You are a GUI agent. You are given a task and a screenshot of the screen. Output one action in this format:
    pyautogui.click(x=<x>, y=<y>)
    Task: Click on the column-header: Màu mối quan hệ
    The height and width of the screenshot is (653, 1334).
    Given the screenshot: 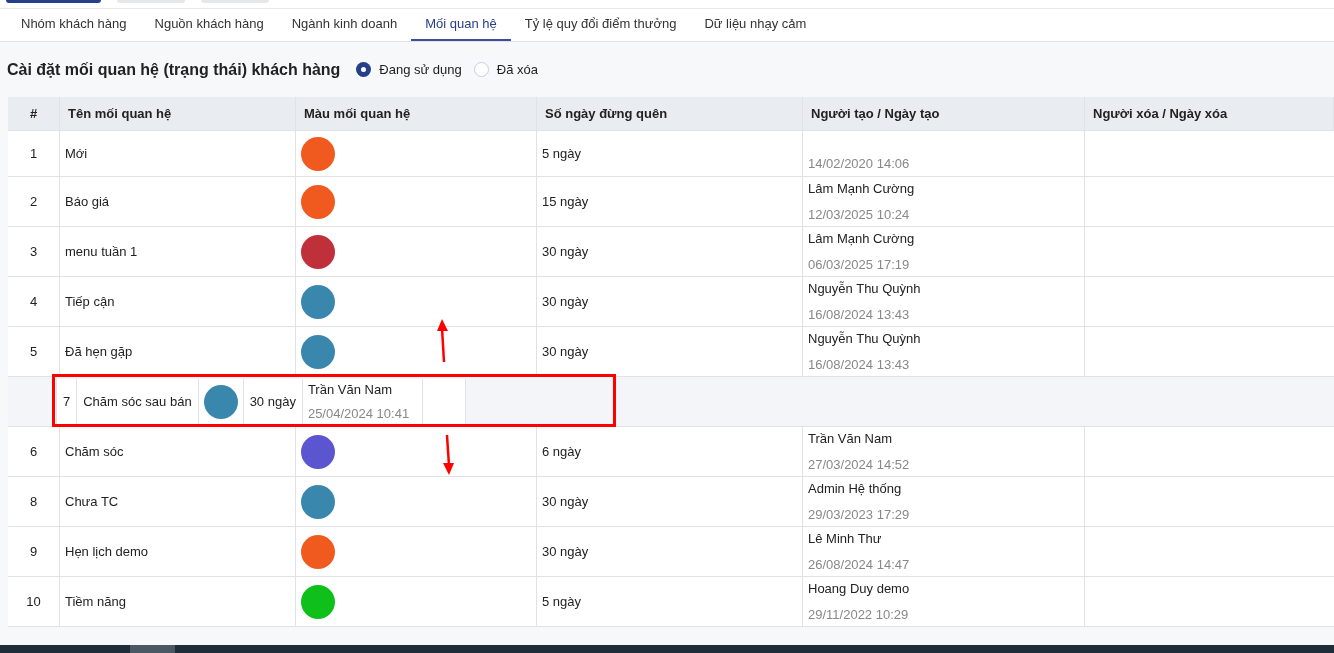 What is the action you would take?
    pyautogui.click(x=416, y=113)
    